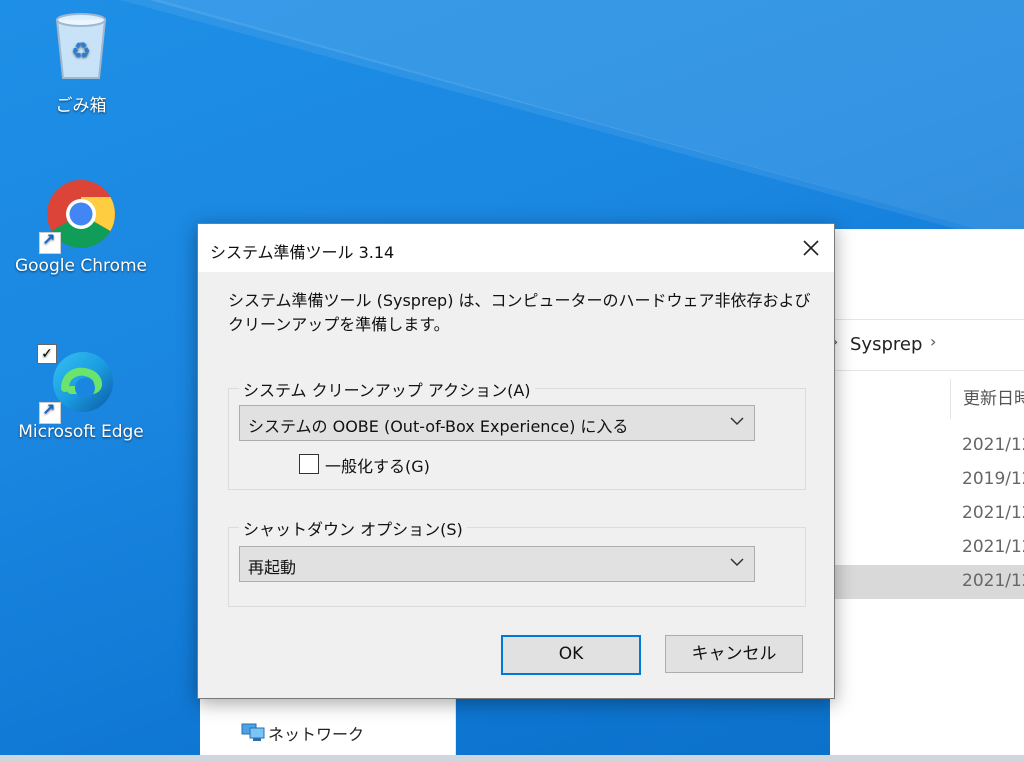 This screenshot has height=761, width=1024. What do you see at coordinates (302, 252) in the screenshot?
I see `dialog-title: システム準備ツール 3.14` at bounding box center [302, 252].